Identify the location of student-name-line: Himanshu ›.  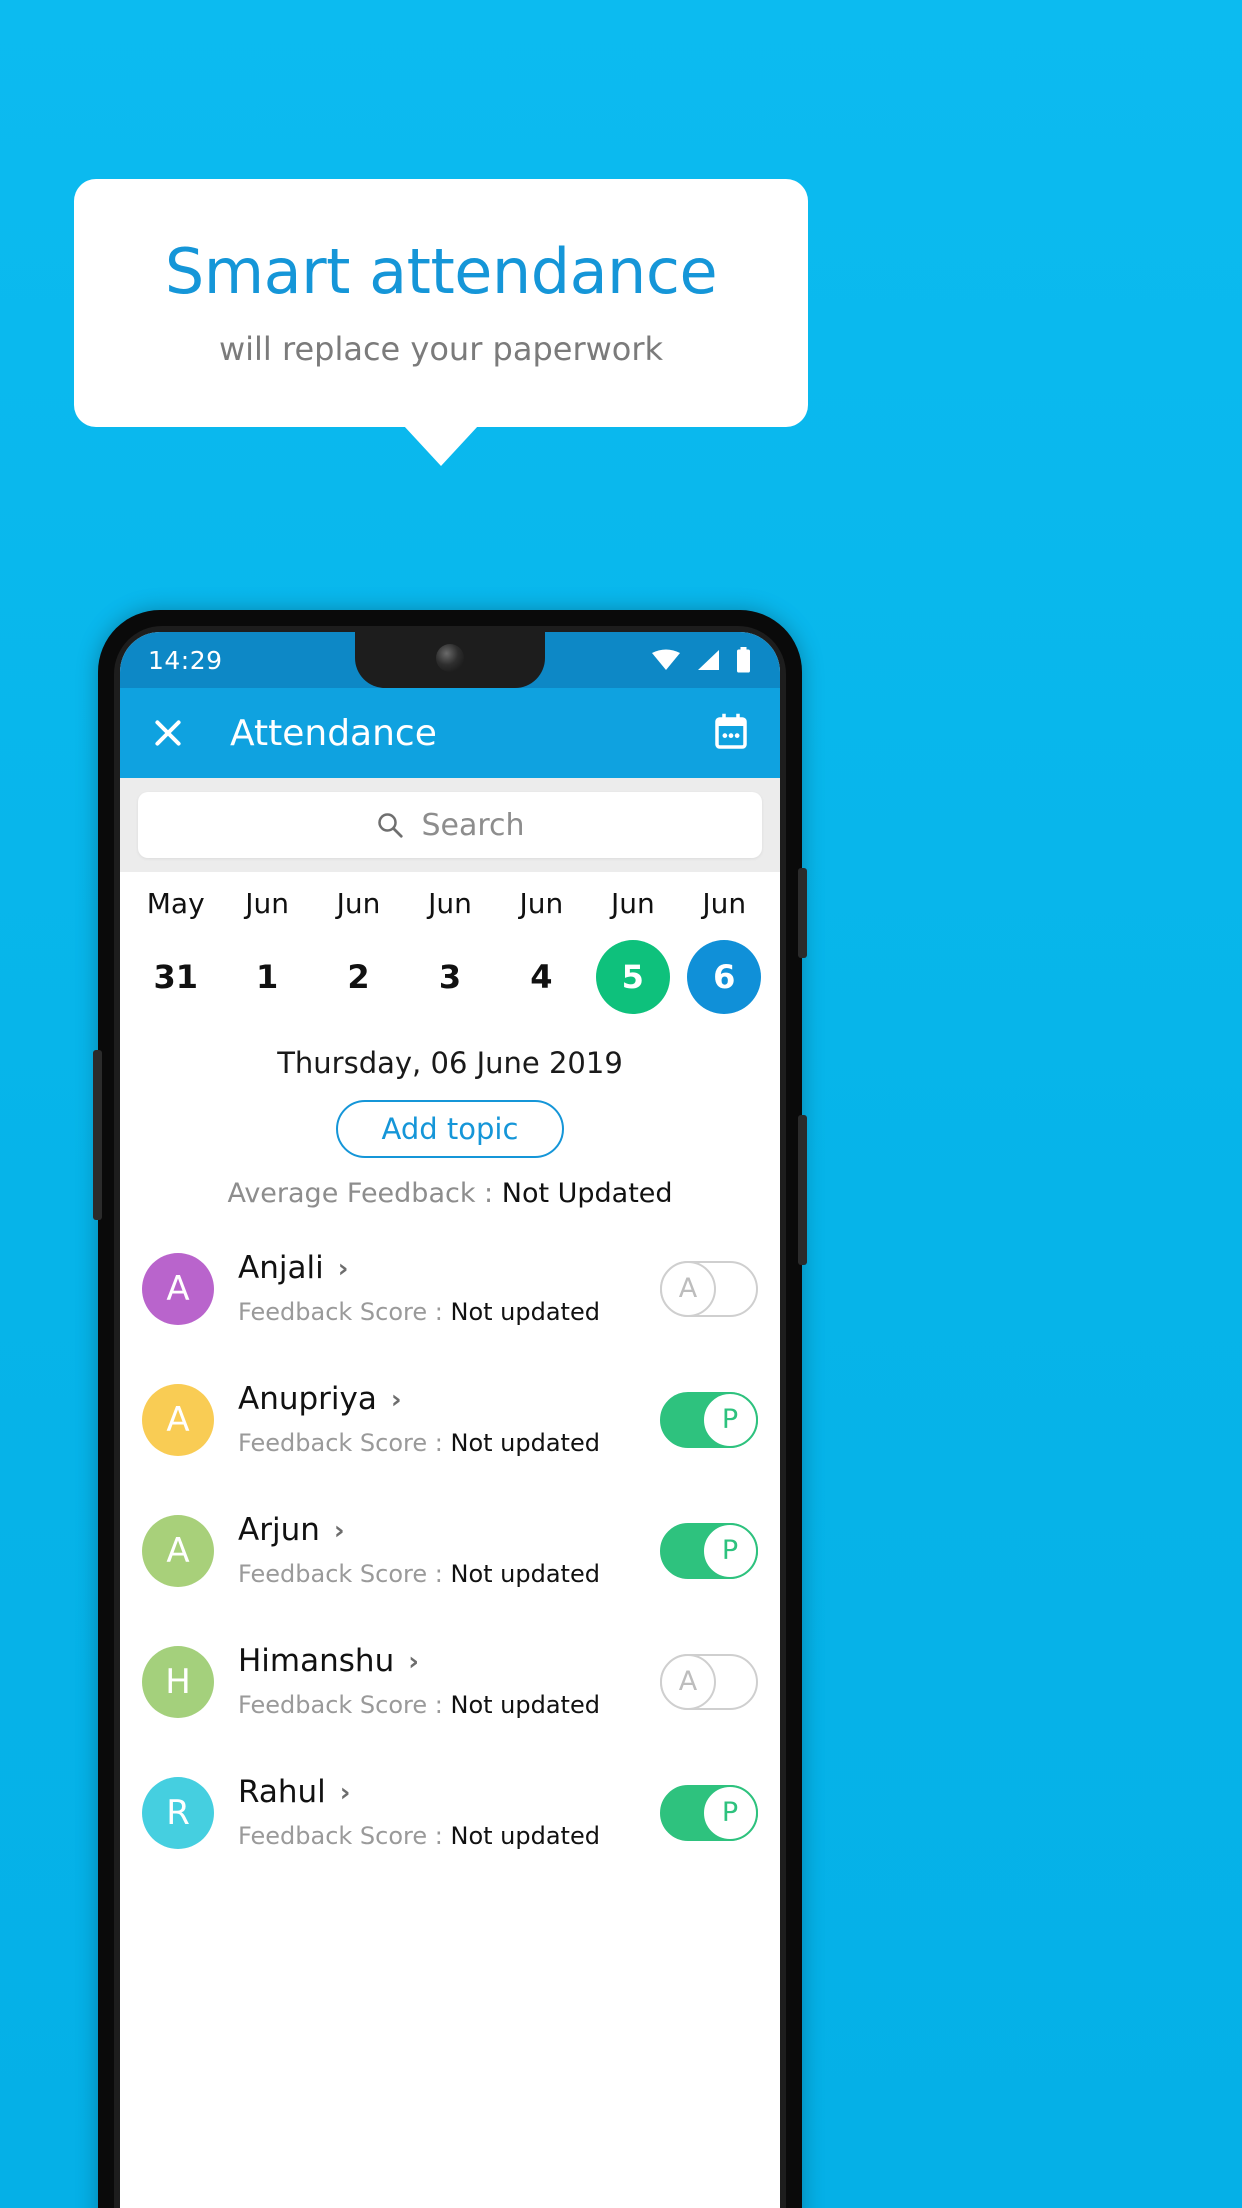
(449, 1661).